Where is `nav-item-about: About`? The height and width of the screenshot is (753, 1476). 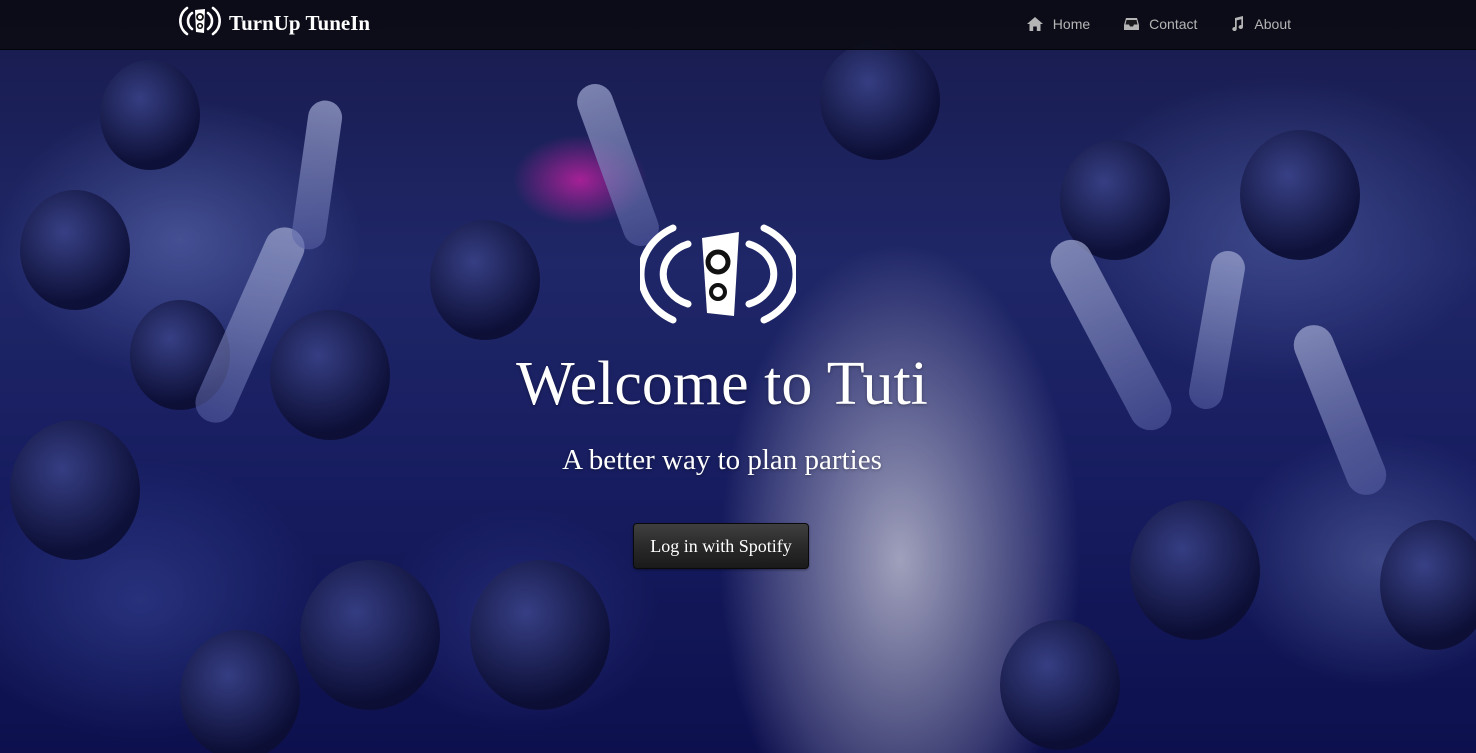
nav-item-about: About is located at coordinates (1261, 24).